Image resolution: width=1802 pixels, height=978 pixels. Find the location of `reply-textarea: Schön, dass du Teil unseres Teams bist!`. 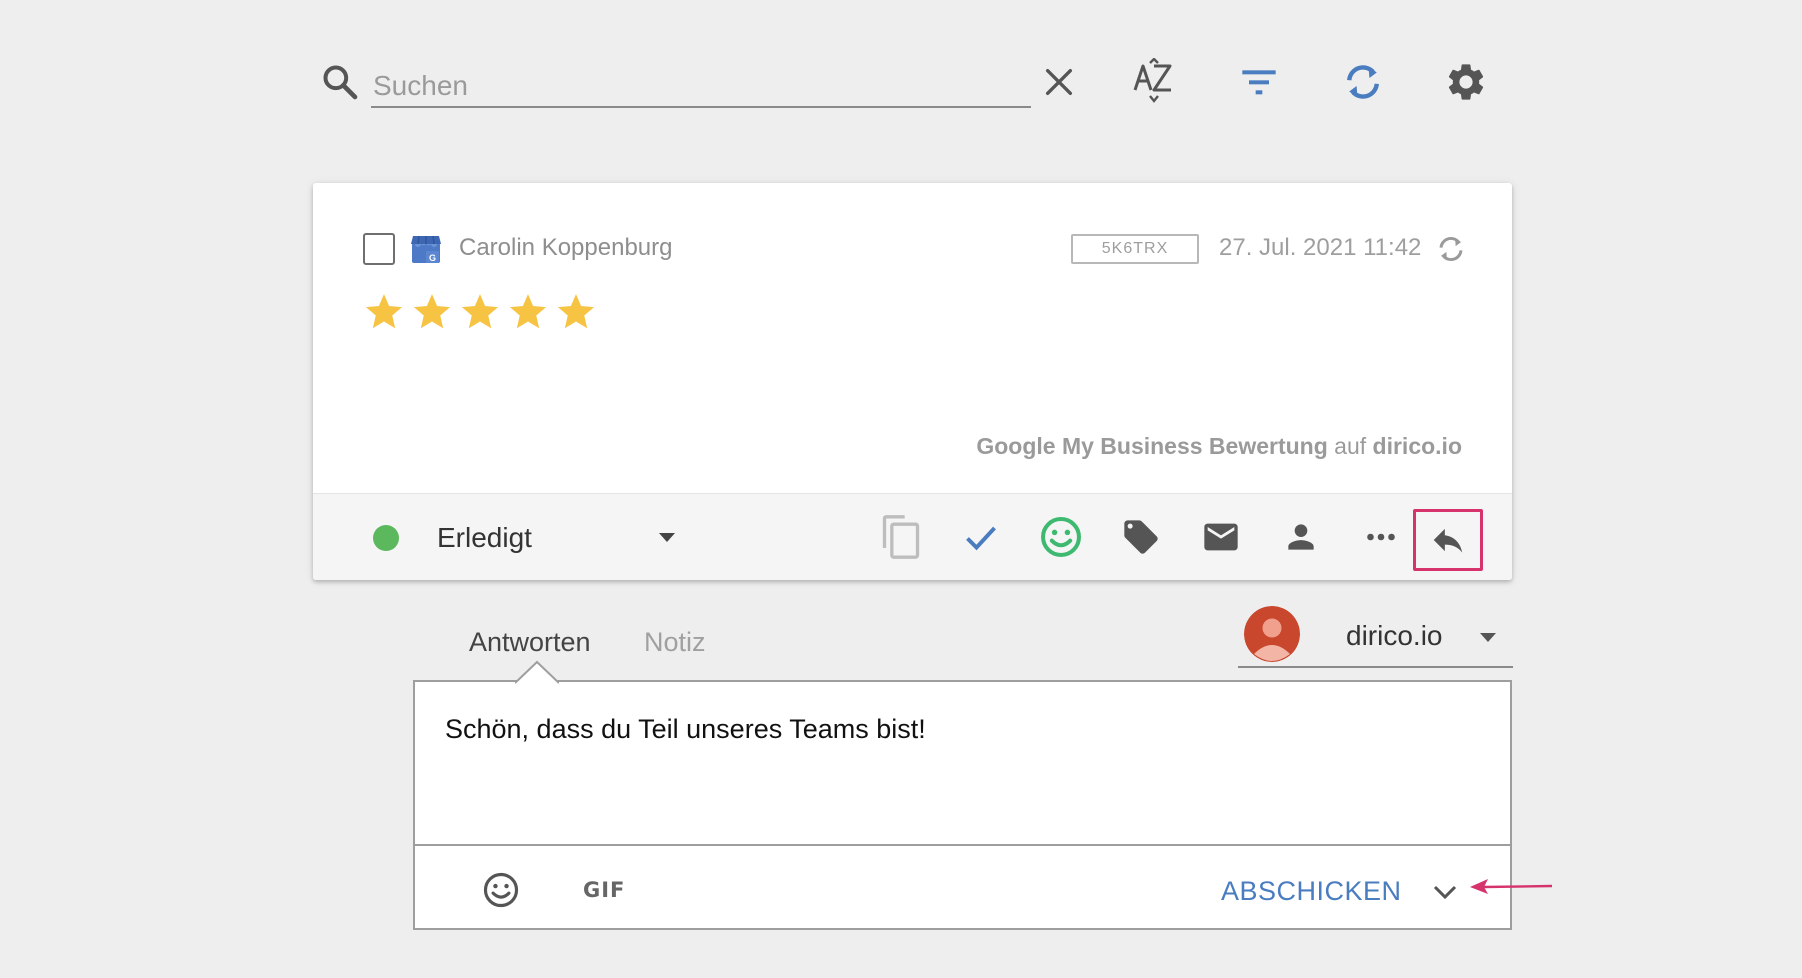

reply-textarea: Schön, dass du Teil unseres Teams bist! is located at coordinates (685, 729).